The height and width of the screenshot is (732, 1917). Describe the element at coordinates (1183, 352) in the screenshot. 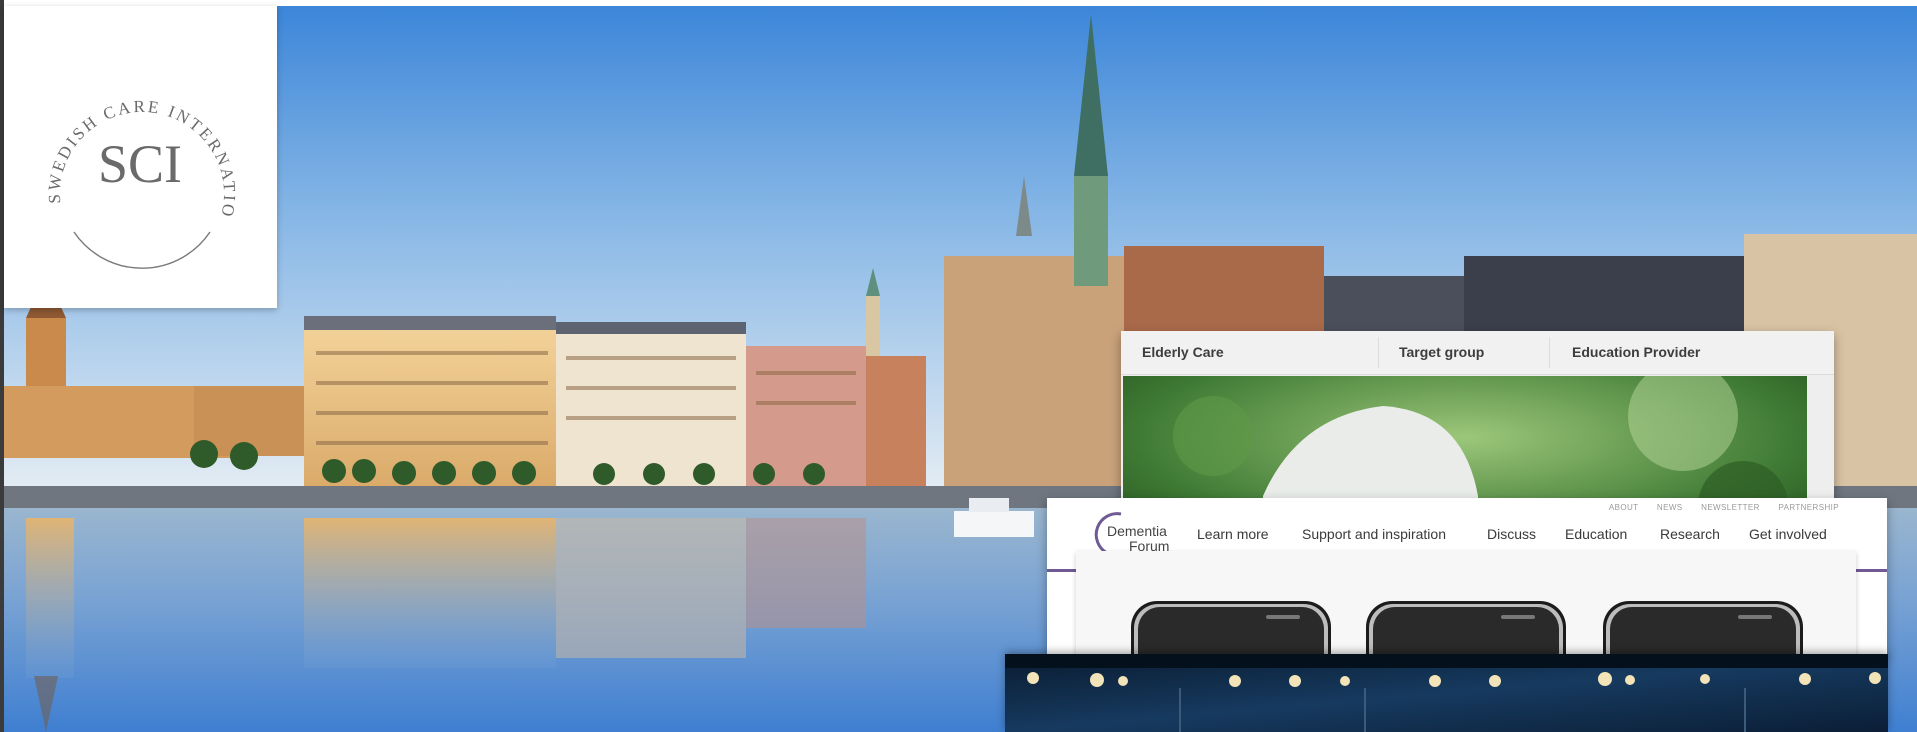

I see `menu-elderly-care: Elderly Care` at that location.